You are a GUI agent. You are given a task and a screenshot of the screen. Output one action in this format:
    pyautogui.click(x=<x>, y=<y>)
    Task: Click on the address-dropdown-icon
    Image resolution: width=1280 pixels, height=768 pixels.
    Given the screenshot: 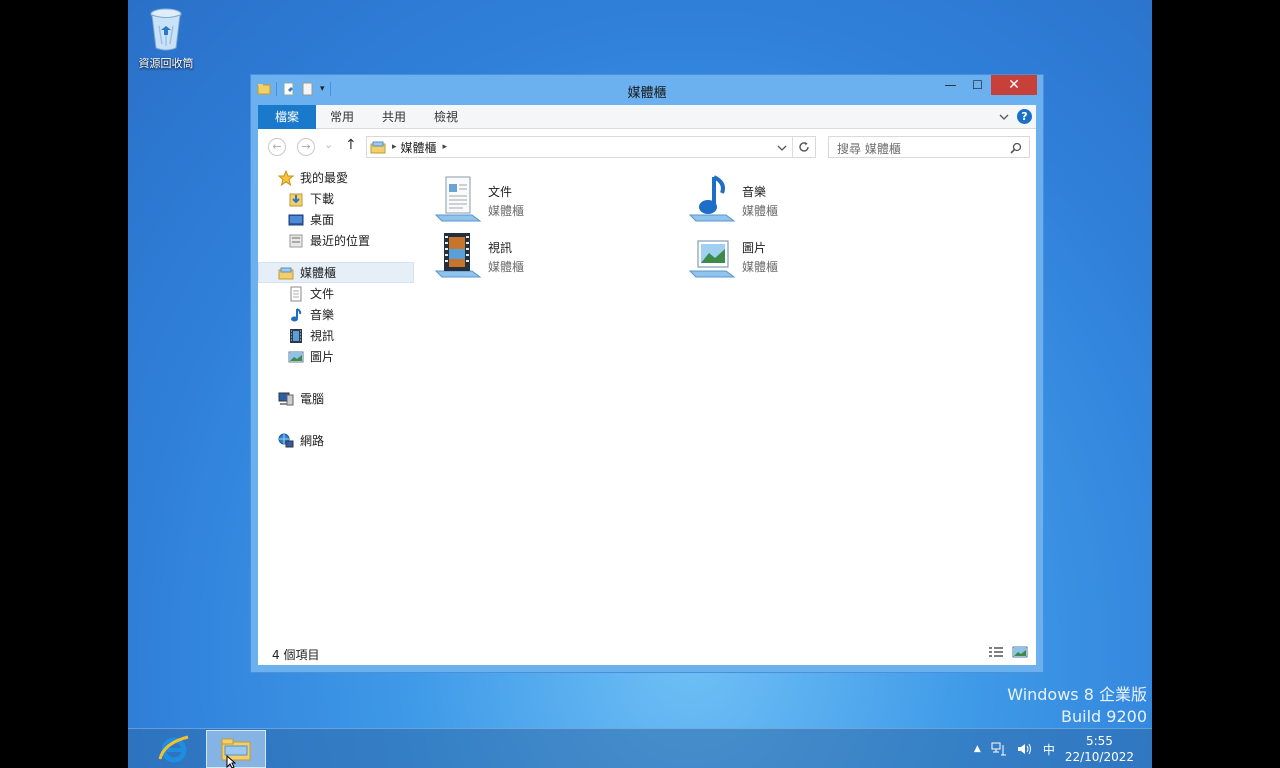 What is the action you would take?
    pyautogui.click(x=782, y=148)
    